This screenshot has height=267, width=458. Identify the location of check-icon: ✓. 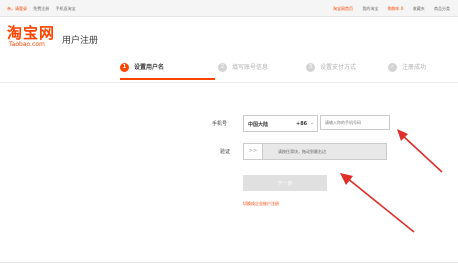
(392, 67).